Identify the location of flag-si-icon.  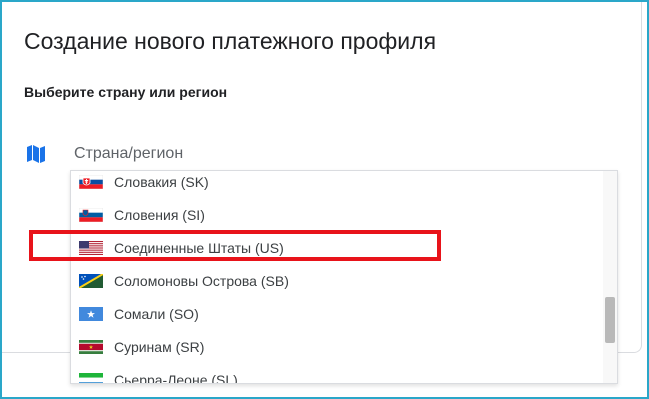
(91, 214).